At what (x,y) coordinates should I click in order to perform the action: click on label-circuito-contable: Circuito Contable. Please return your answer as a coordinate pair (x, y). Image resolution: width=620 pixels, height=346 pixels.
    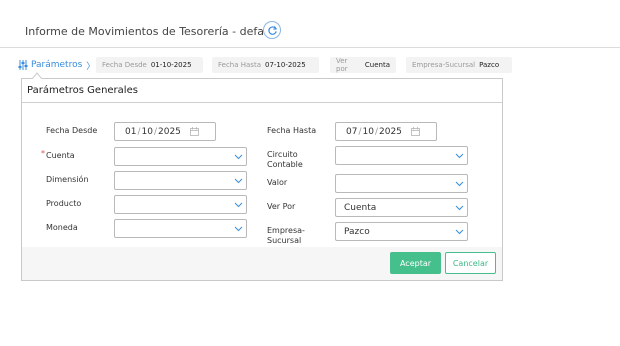
    Looking at the image, I should click on (285, 160).